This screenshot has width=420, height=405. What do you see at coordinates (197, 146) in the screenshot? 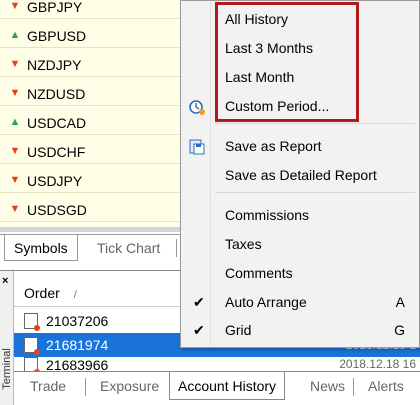
I see `save-report-icon` at bounding box center [197, 146].